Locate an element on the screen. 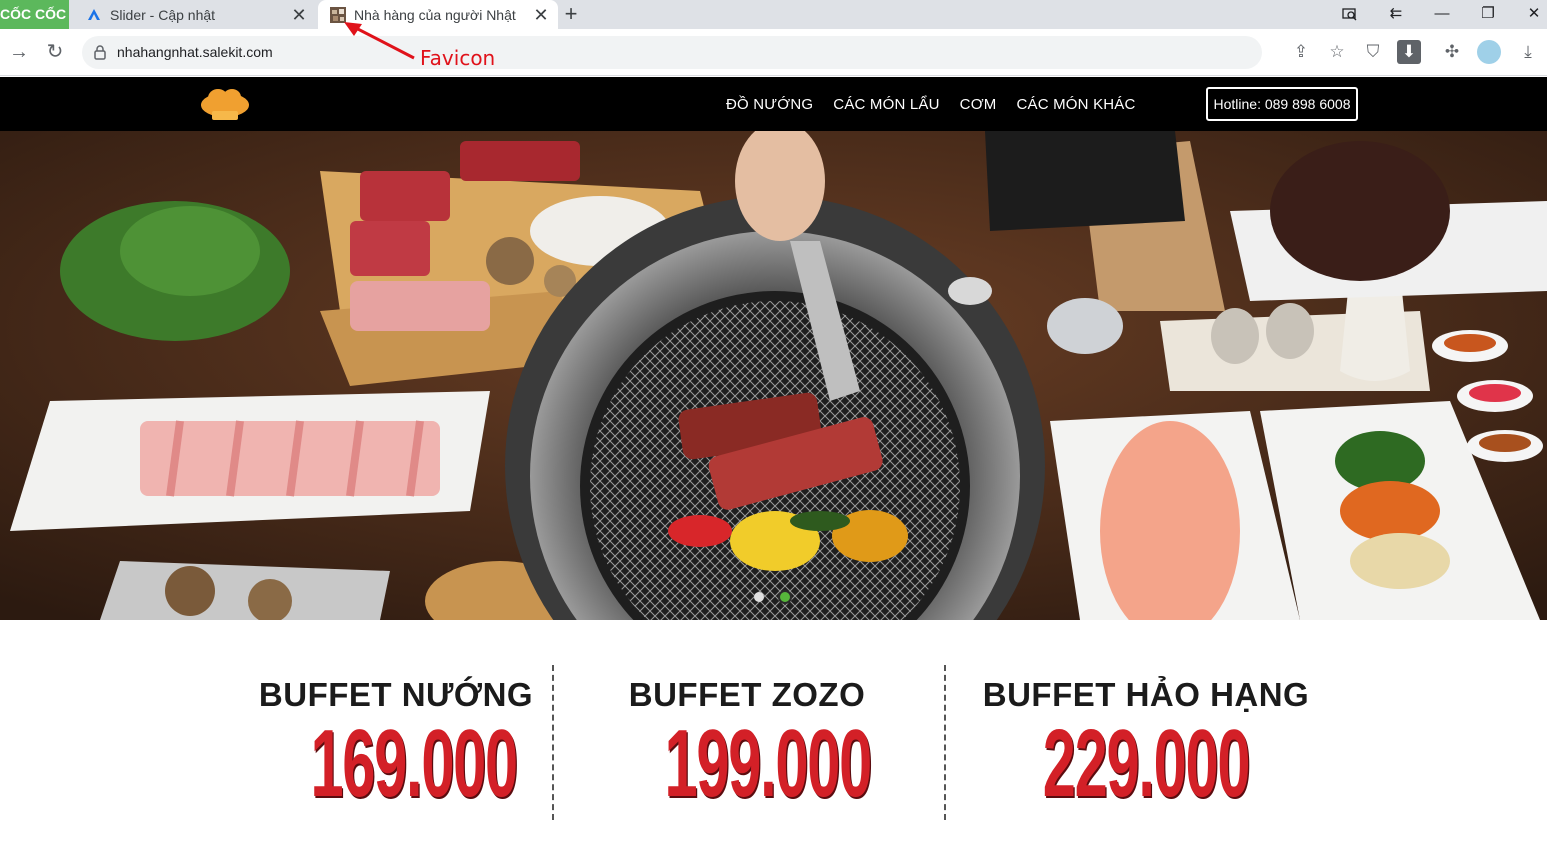 This screenshot has height=858, width=1547. download-video-icon: ⬇ is located at coordinates (1409, 52).